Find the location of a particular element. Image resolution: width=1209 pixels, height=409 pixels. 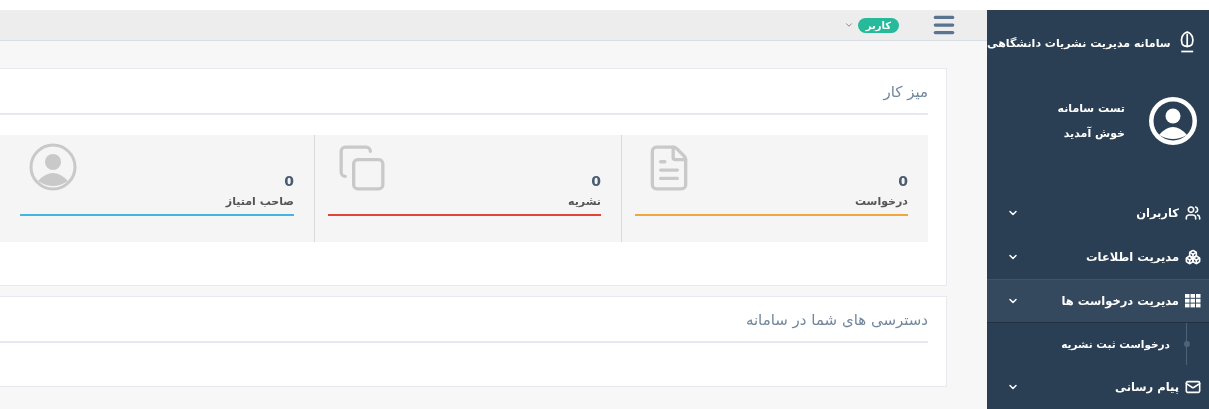

sidebar-menu-item: پیام رسانی is located at coordinates (1098, 387).